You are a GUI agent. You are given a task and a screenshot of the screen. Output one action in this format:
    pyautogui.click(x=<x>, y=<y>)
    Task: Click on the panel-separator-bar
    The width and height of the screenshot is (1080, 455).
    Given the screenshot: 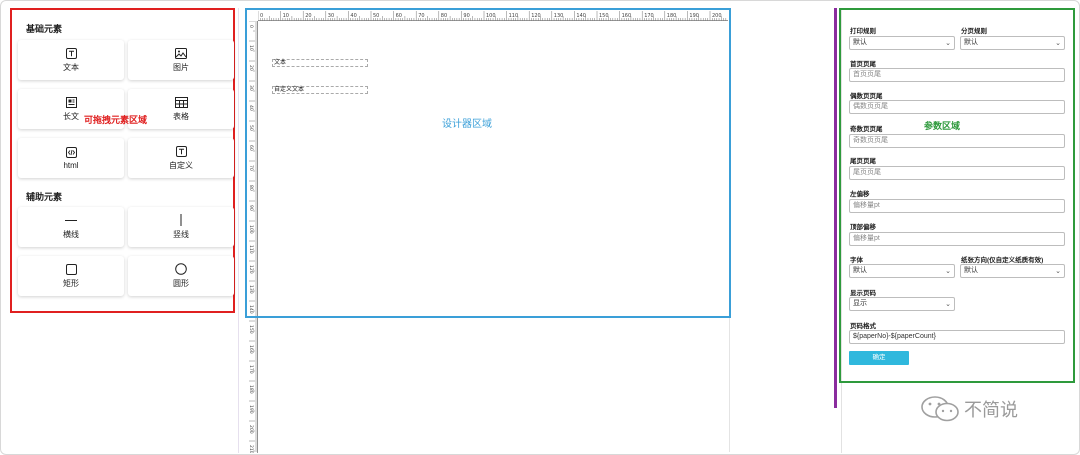 What is the action you would take?
    pyautogui.click(x=835, y=208)
    